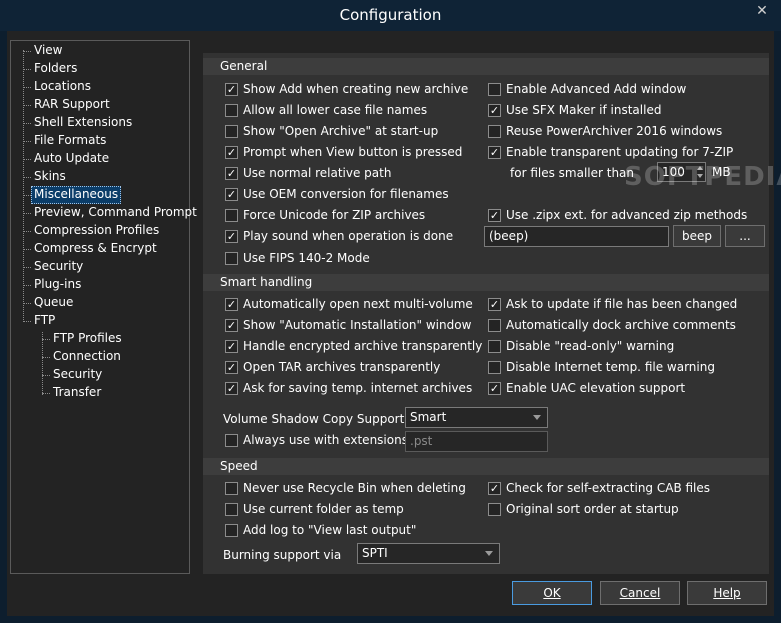 The height and width of the screenshot is (623, 781). What do you see at coordinates (346, 194) in the screenshot?
I see `checkbox-label: Use OEM conversion for filenames` at bounding box center [346, 194].